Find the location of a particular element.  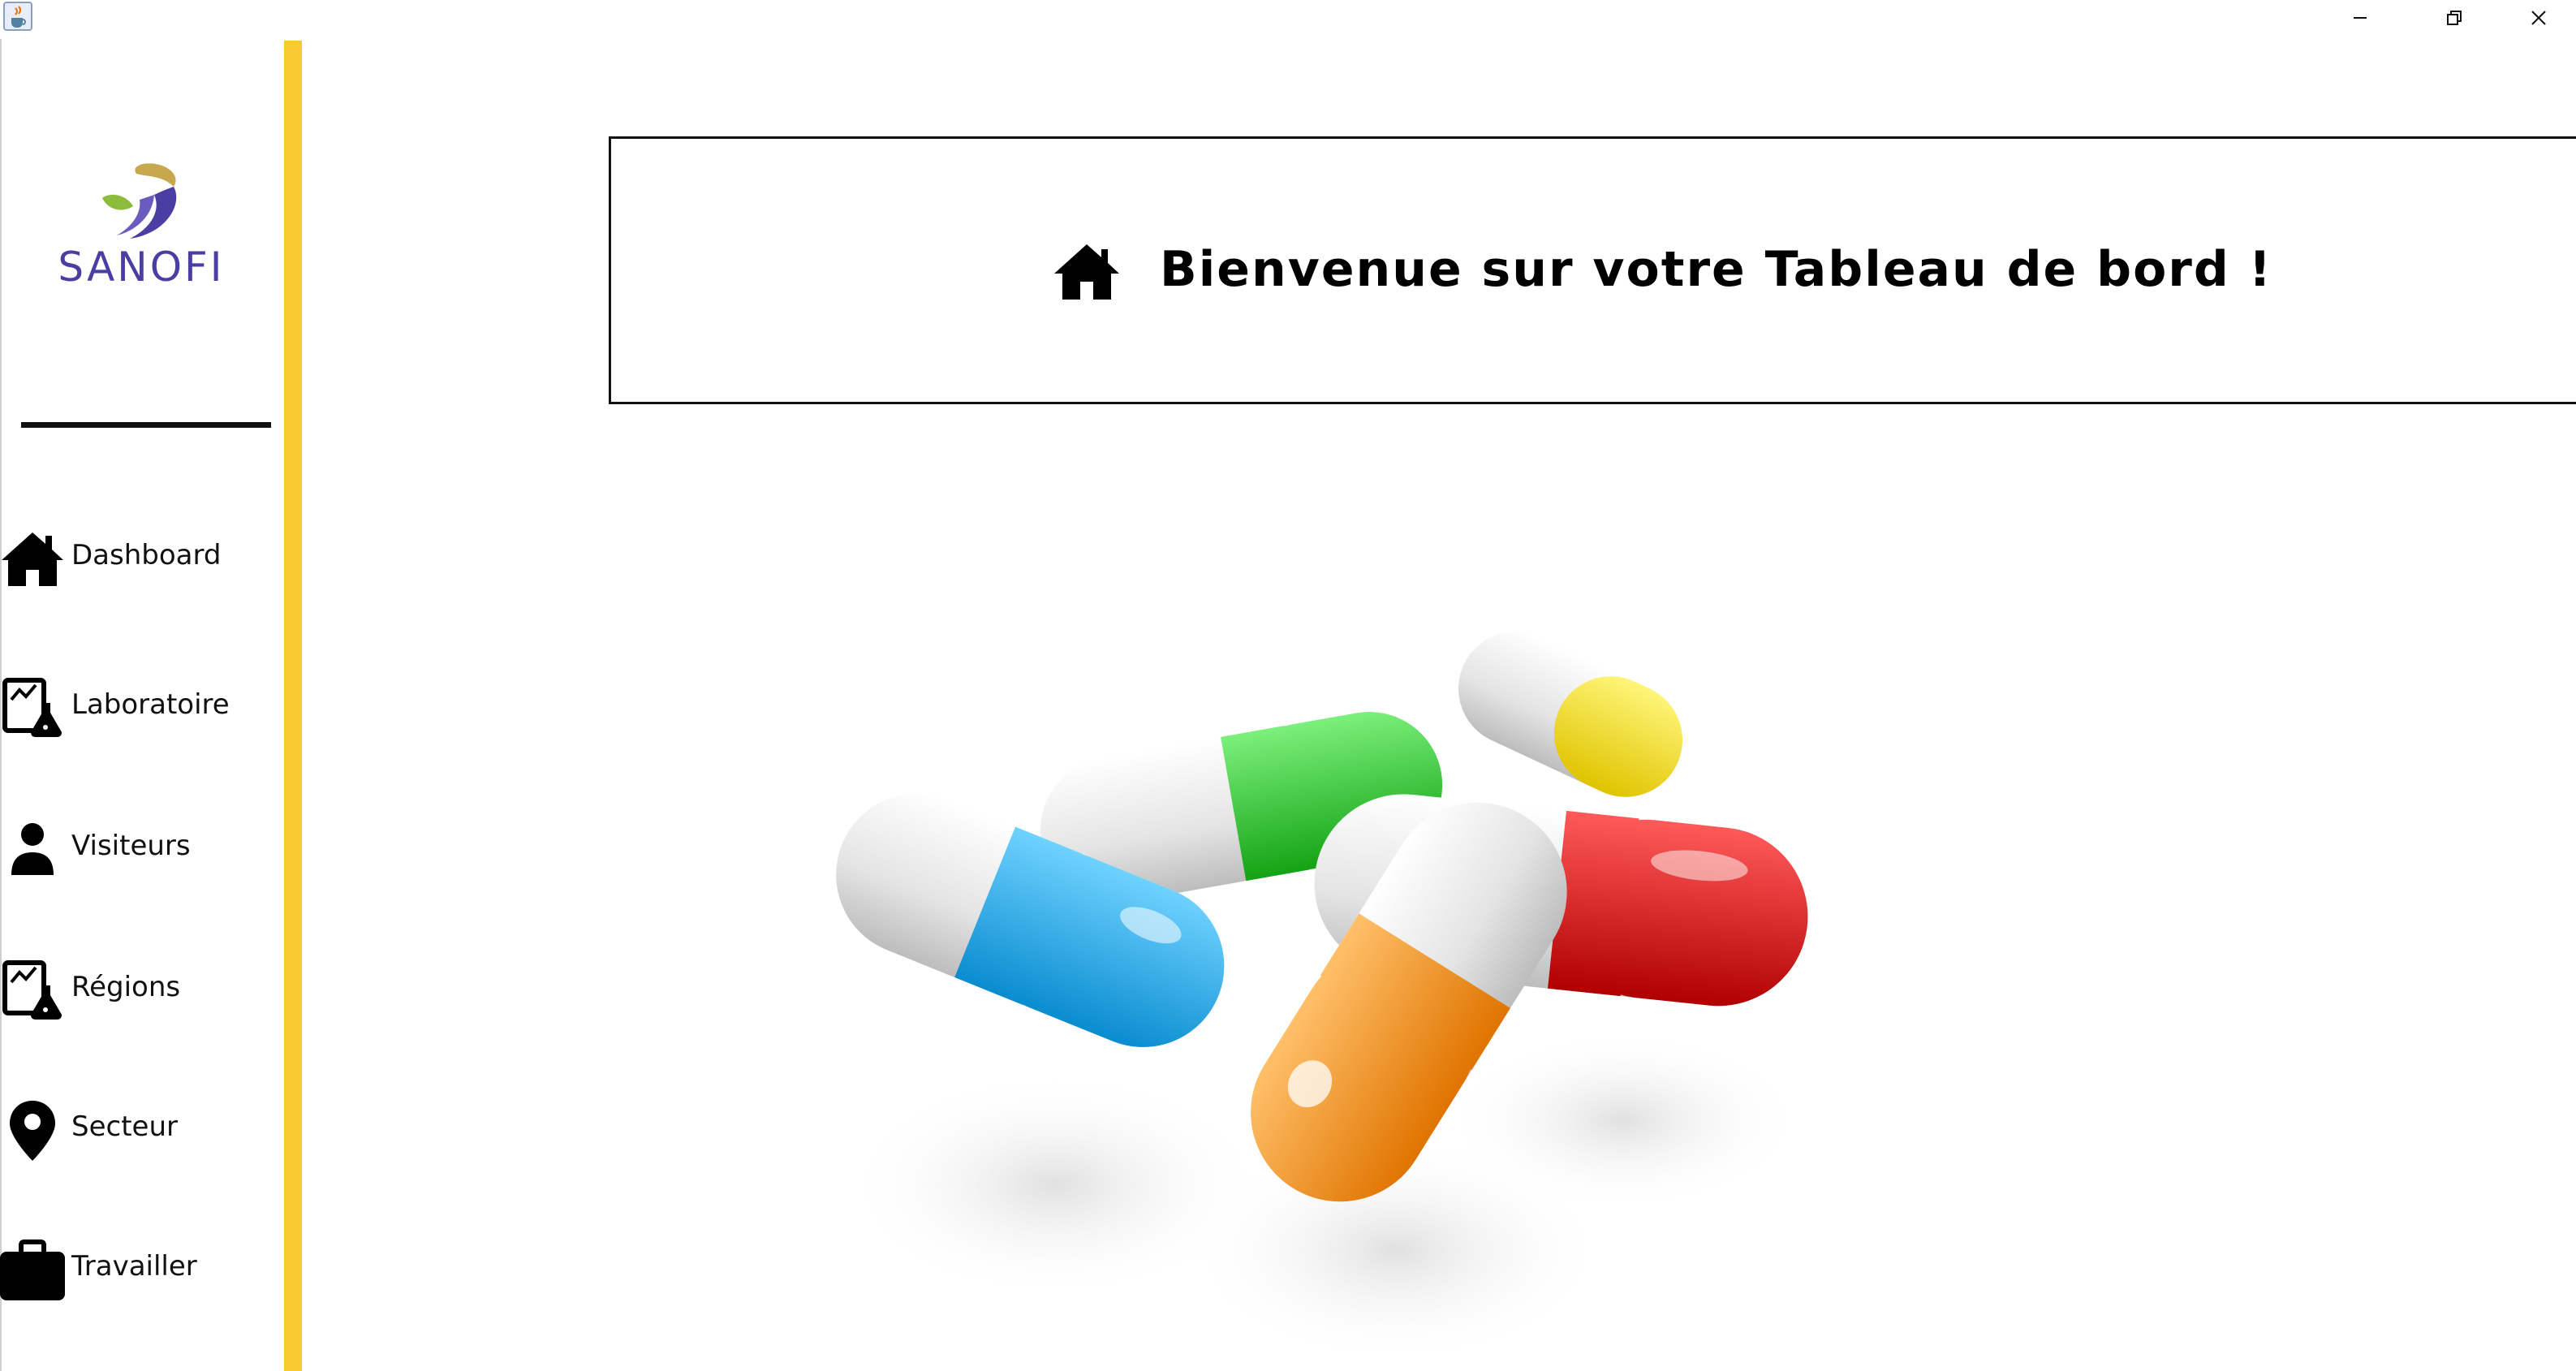

sidebar-item-travailler: Travailler is located at coordinates (138, 1269).